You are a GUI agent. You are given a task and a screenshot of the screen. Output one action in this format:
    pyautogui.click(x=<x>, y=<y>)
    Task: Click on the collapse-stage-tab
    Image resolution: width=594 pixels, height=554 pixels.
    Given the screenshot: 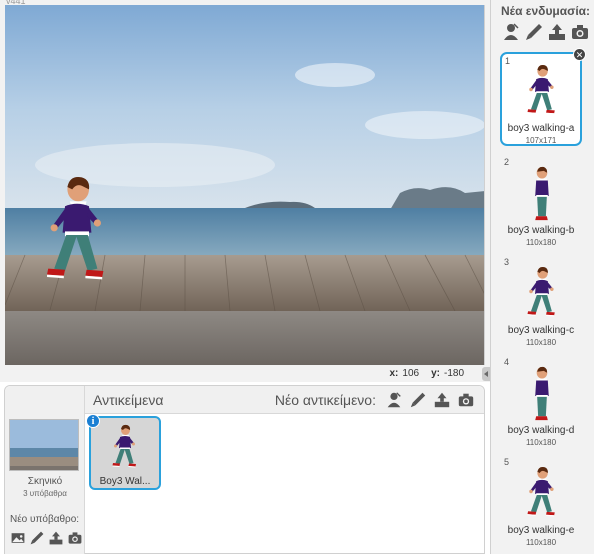 What is the action you would take?
    pyautogui.click(x=486, y=374)
    